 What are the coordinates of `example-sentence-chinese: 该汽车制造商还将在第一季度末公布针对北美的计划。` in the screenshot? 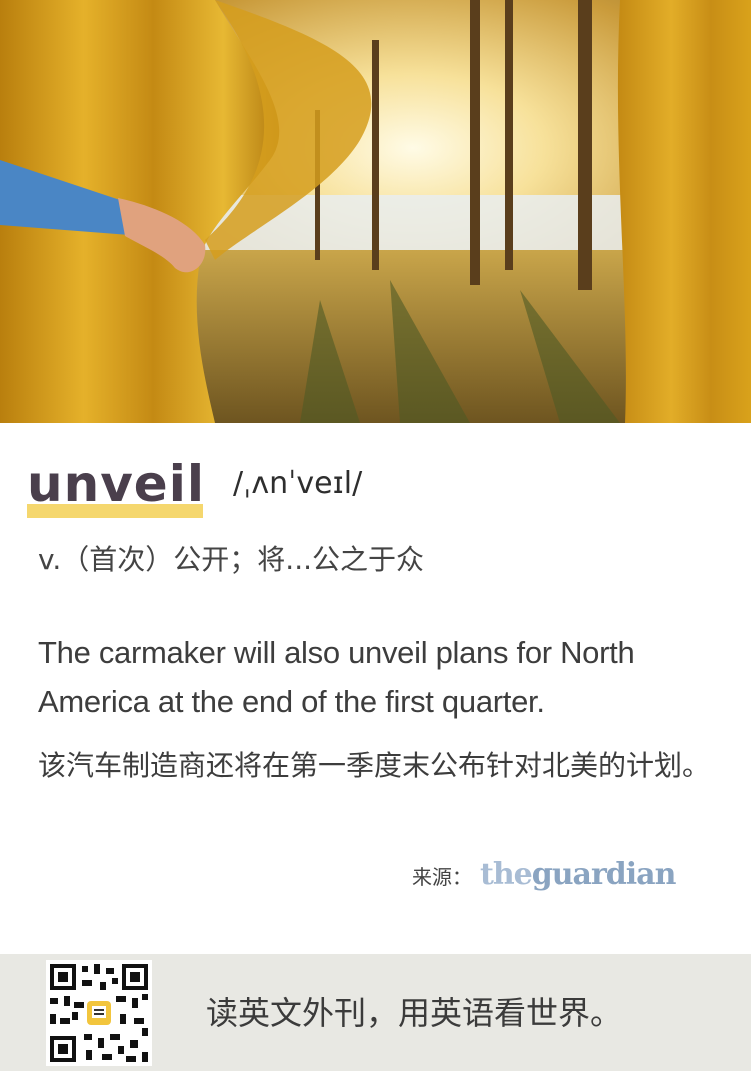 It's located at (374, 765).